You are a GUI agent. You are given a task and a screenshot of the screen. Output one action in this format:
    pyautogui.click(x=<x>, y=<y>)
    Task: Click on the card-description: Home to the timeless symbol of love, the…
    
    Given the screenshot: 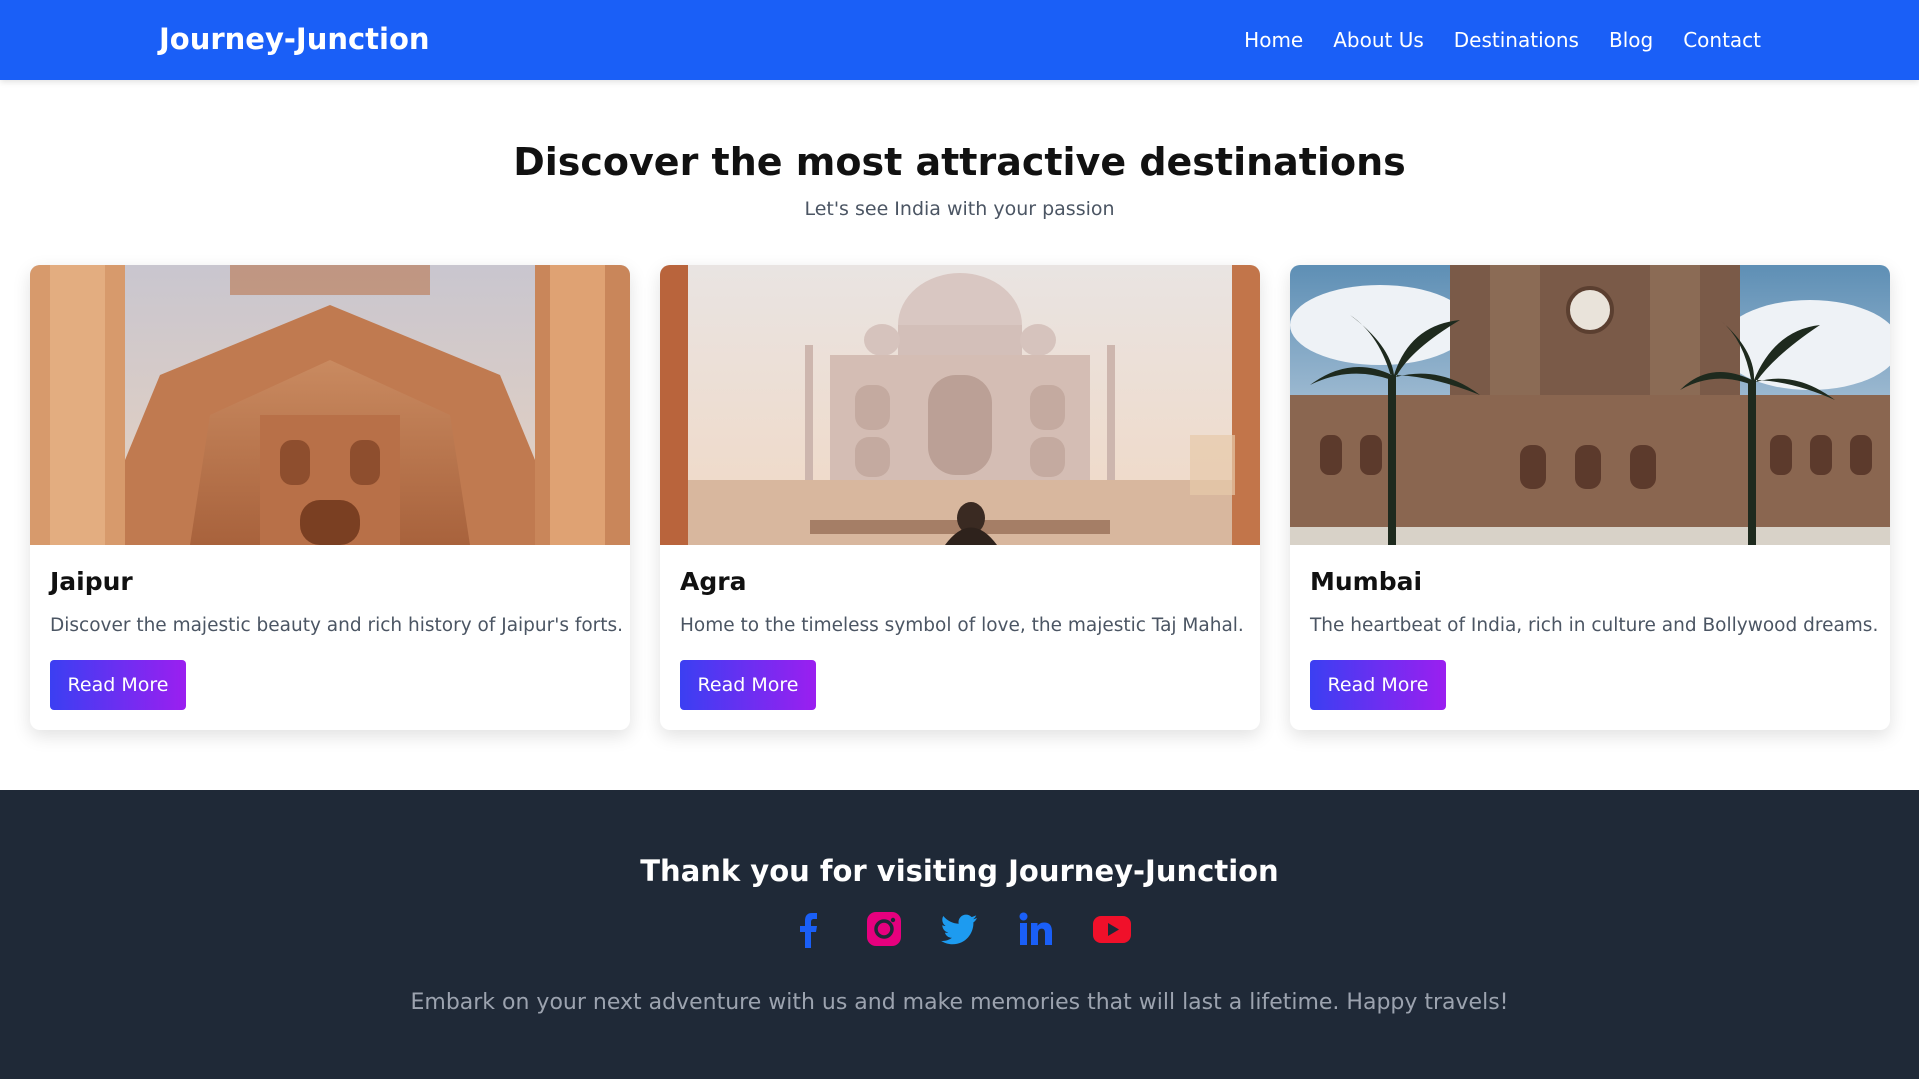 What is the action you would take?
    pyautogui.click(x=962, y=625)
    